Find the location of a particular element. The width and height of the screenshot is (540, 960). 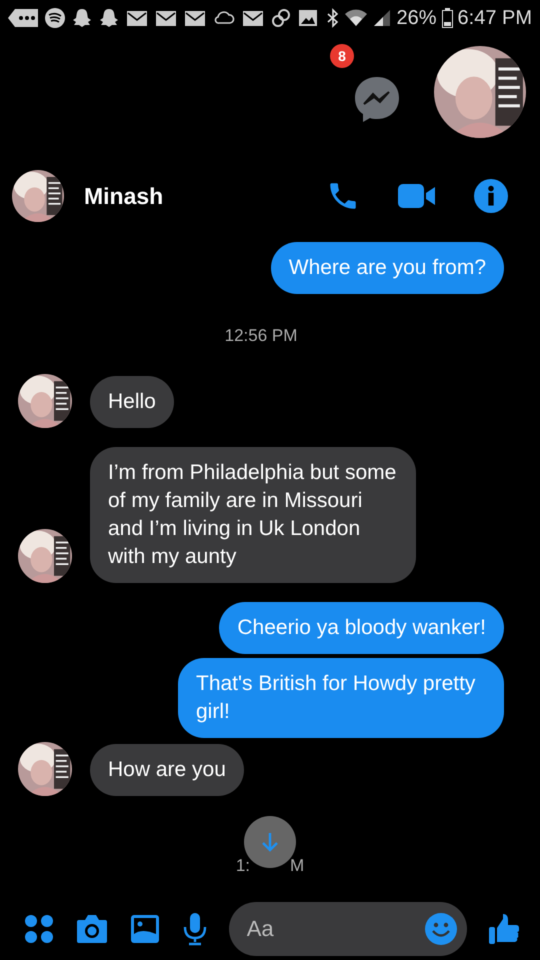

sent-message: Cheerio ya bloody wanker! is located at coordinates (361, 628).